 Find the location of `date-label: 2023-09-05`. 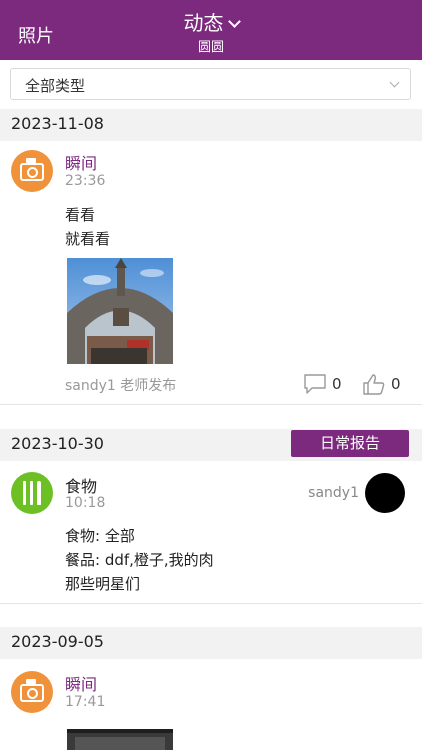

date-label: 2023-09-05 is located at coordinates (57, 641).